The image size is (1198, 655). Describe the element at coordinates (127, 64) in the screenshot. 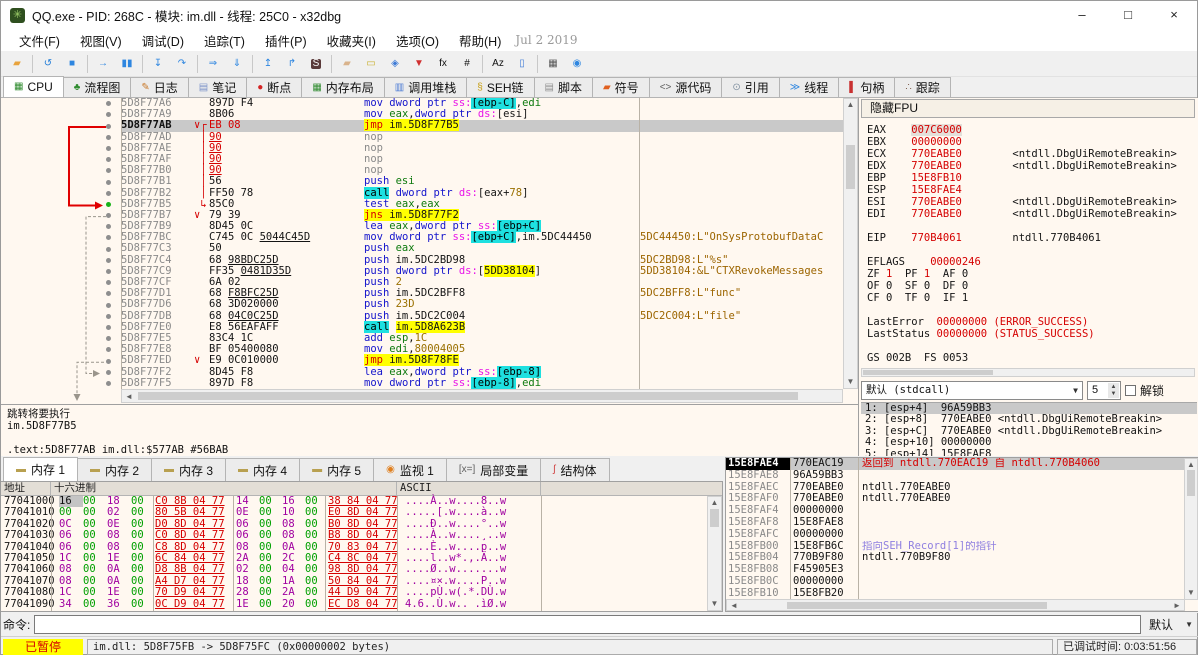

I see `toolbar-pause-icon: ▮▮` at that location.